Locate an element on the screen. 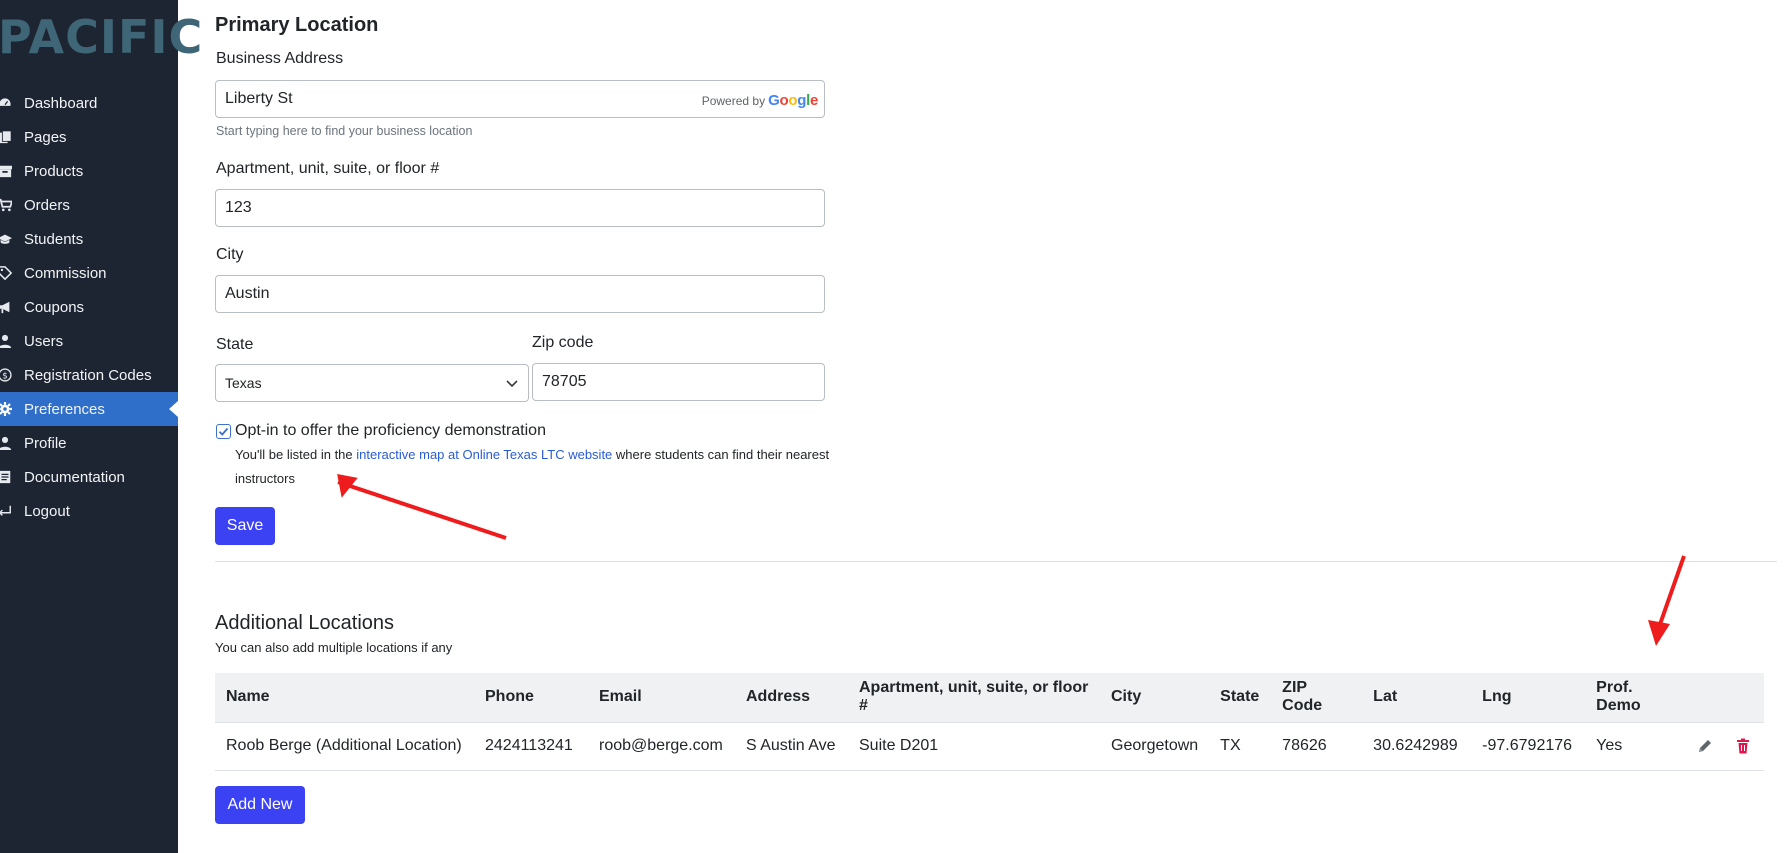 Image resolution: width=1790 pixels, height=853 pixels. sidebar-item-preferences: Preferences is located at coordinates (89, 409).